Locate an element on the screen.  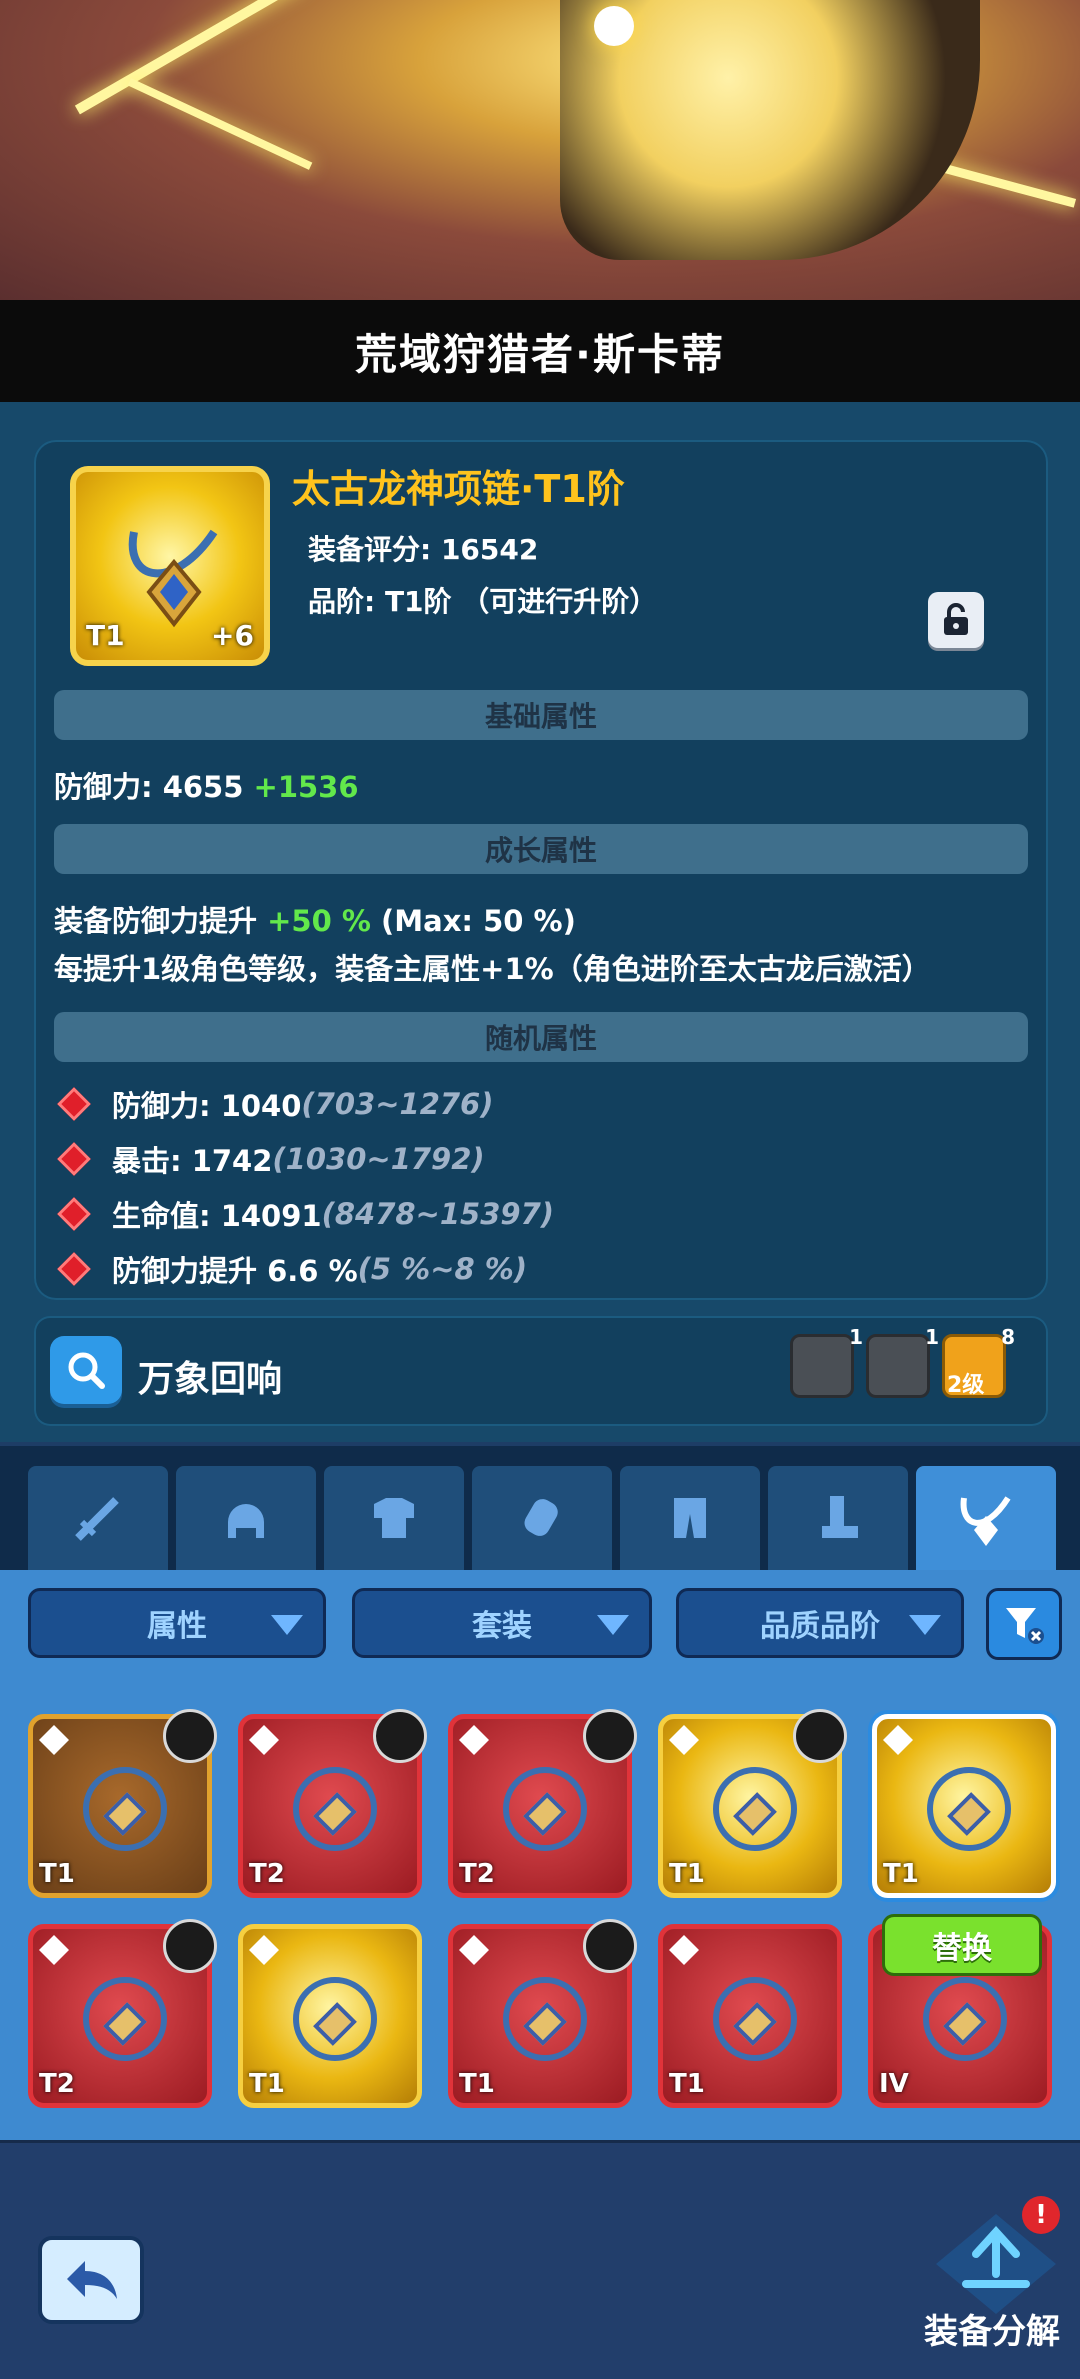
set-filter-dropdown: 套装 is located at coordinates (502, 1623).